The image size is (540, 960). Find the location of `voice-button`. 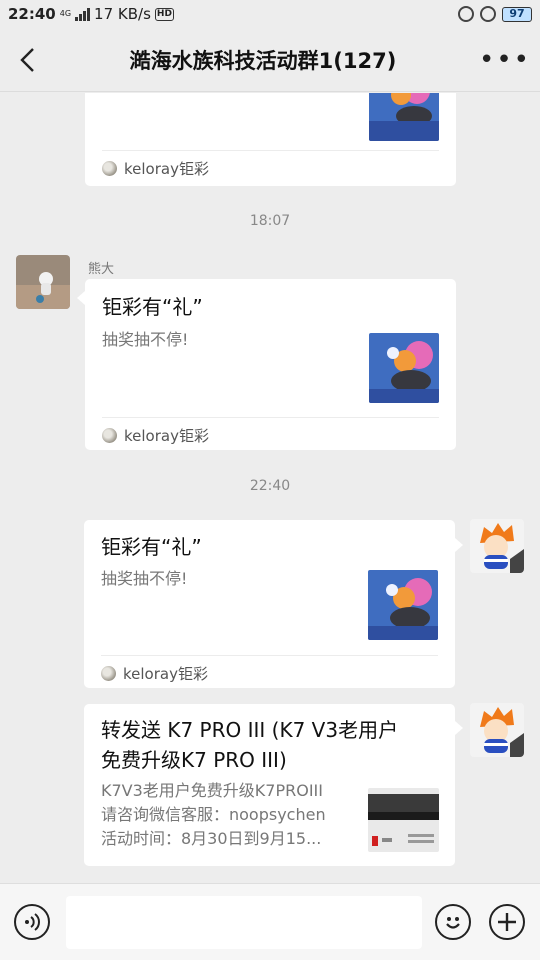

voice-button is located at coordinates (32, 922).